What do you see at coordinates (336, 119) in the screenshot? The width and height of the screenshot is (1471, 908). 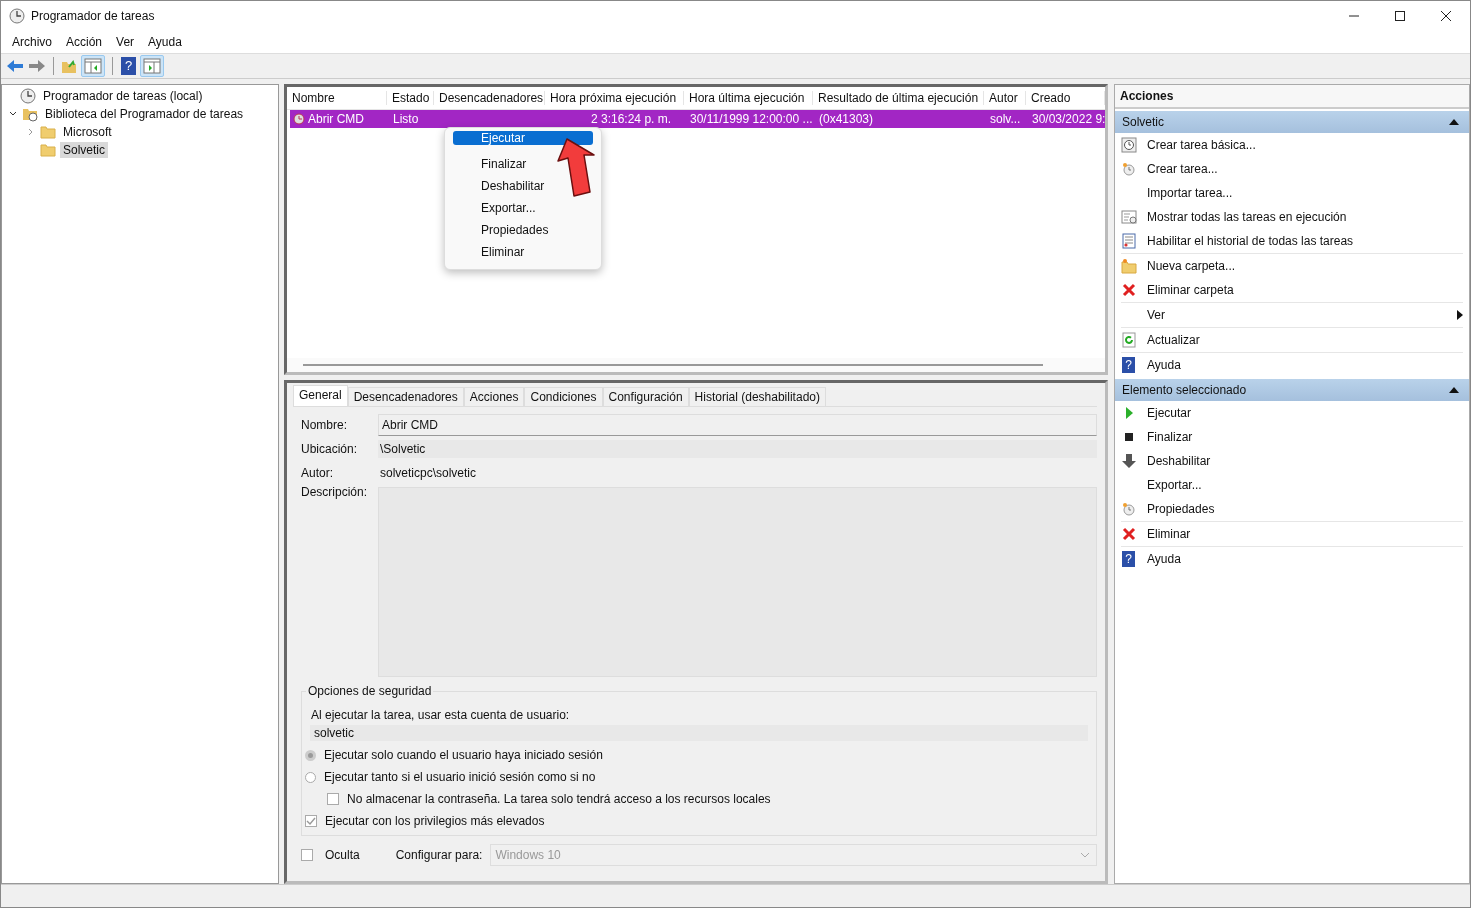 I see `table-cell: Abrir CMD` at bounding box center [336, 119].